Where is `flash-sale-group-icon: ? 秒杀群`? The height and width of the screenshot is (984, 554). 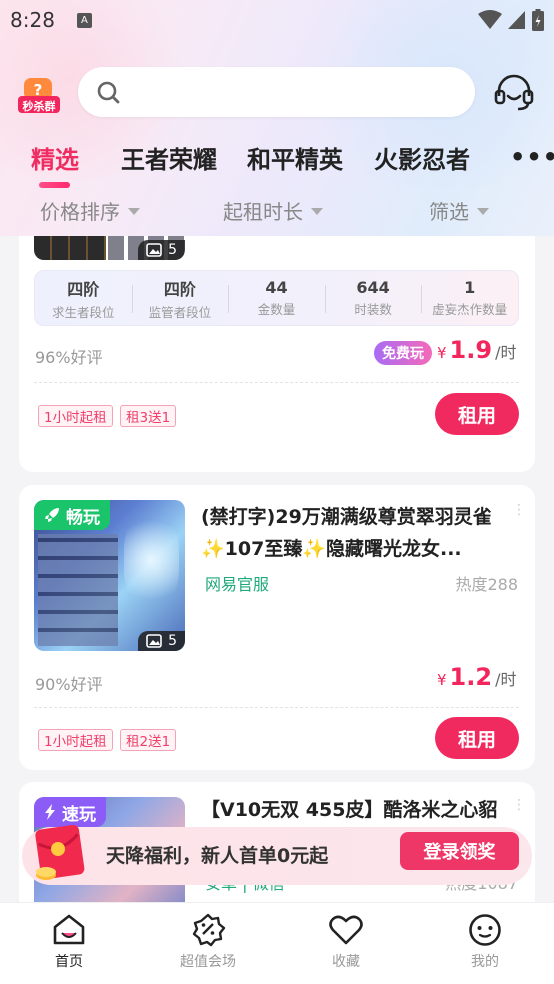
flash-sale-group-icon: ? 秒杀群 is located at coordinates (39, 96).